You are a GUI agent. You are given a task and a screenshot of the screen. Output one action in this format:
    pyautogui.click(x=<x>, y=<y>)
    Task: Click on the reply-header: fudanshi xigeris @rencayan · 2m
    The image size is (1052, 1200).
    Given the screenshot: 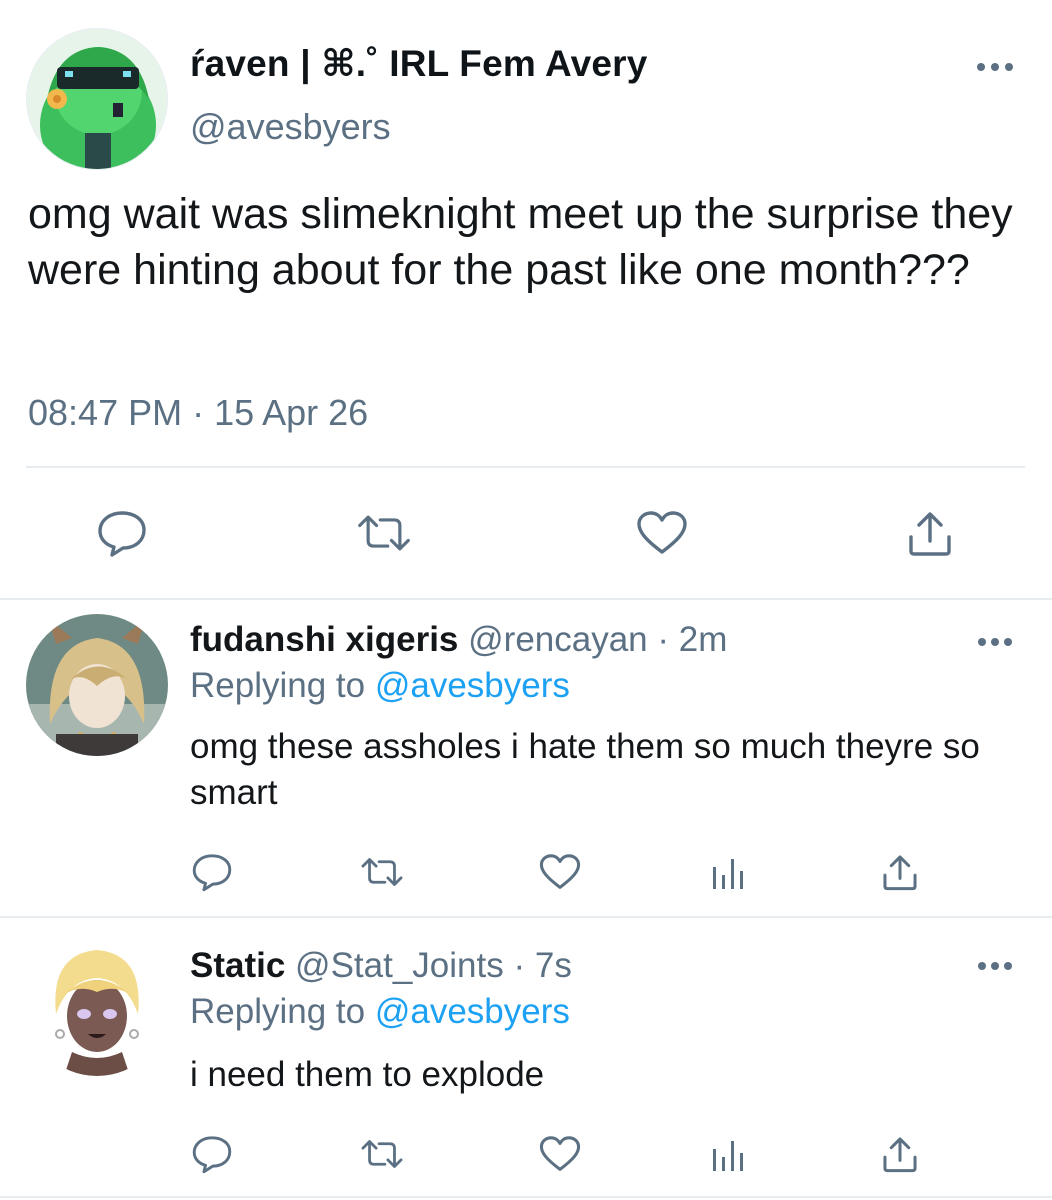 What is the action you would take?
    pyautogui.click(x=458, y=640)
    